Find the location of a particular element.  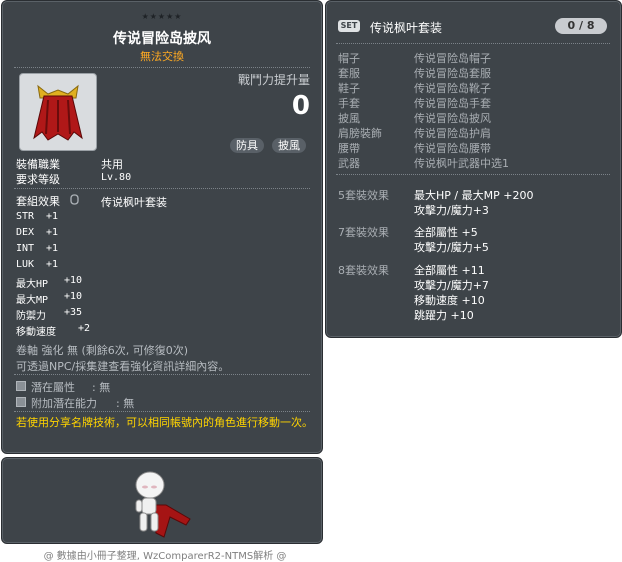

stat-name: 最大HP is located at coordinates (32, 284).